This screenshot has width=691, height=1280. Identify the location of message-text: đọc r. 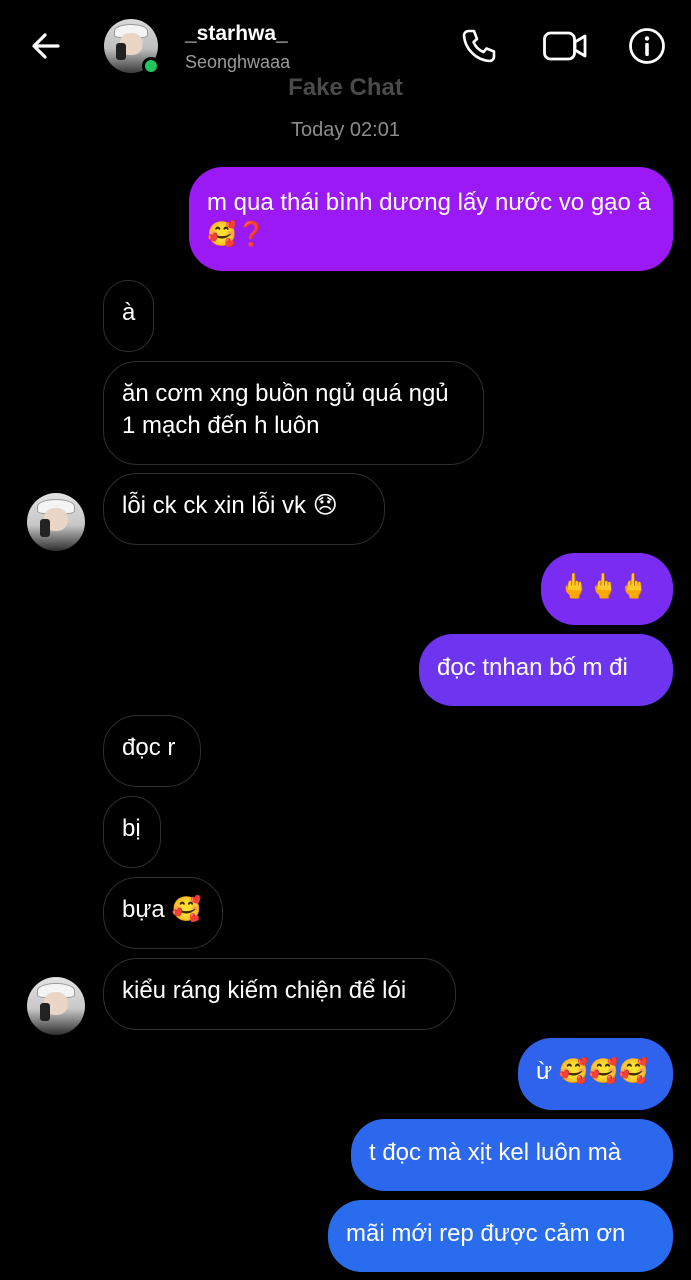
(149, 747).